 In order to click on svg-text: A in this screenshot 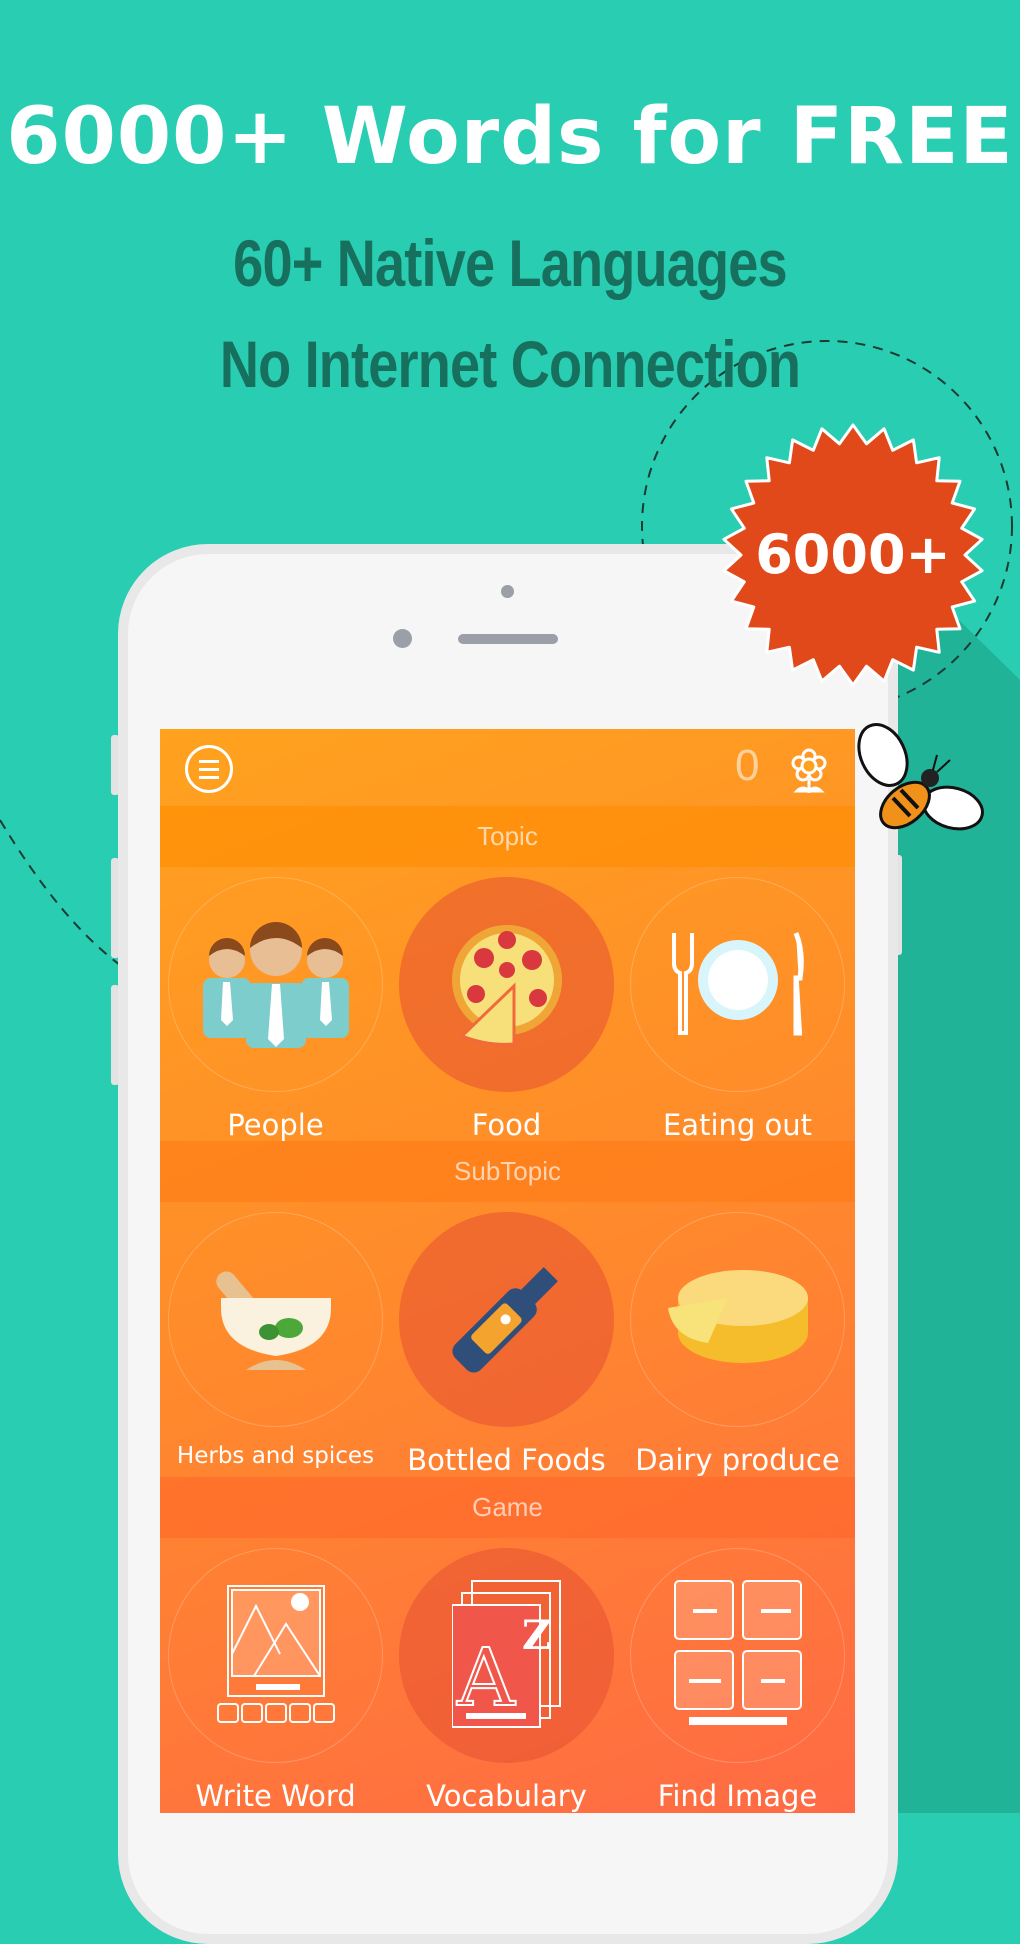, I will do `click(486, 1677)`.